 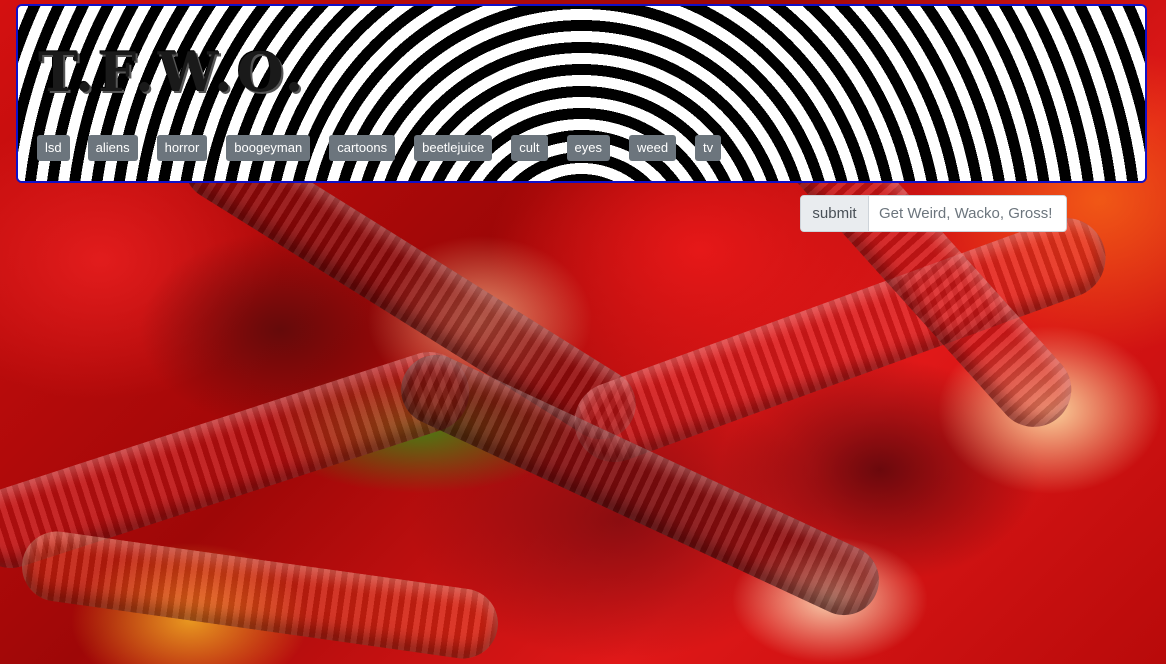 What do you see at coordinates (112, 148) in the screenshot?
I see `tag-aliens: aliens` at bounding box center [112, 148].